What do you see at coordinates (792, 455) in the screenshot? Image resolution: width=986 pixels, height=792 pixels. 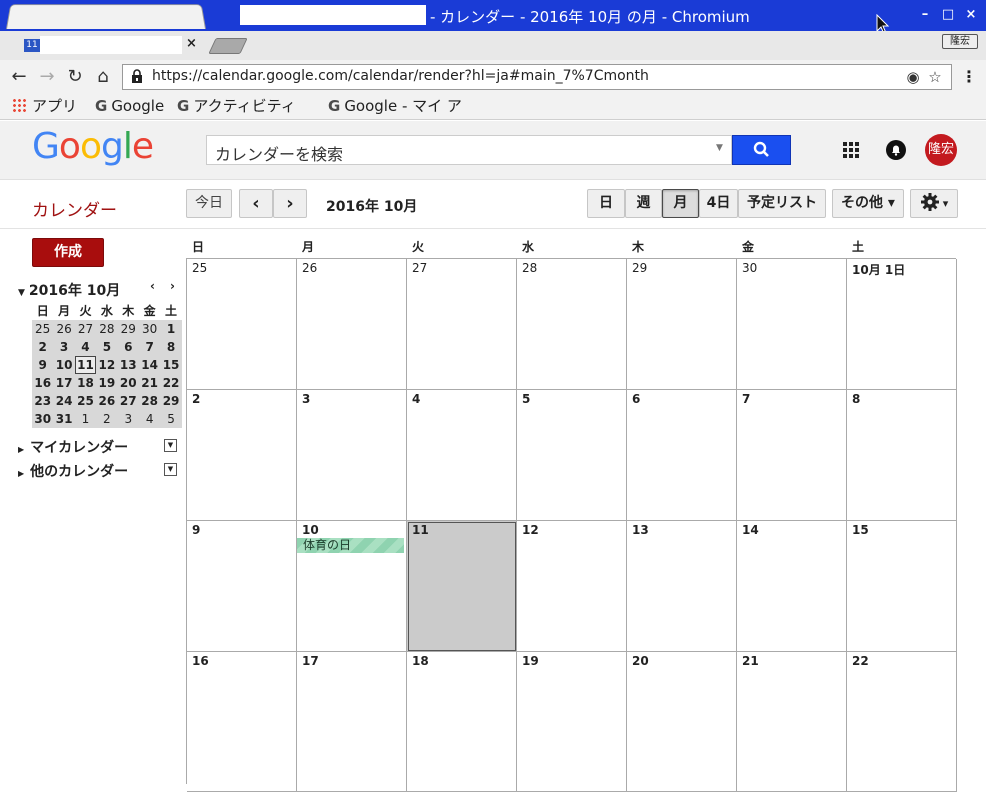 I see `day-cell: 7` at bounding box center [792, 455].